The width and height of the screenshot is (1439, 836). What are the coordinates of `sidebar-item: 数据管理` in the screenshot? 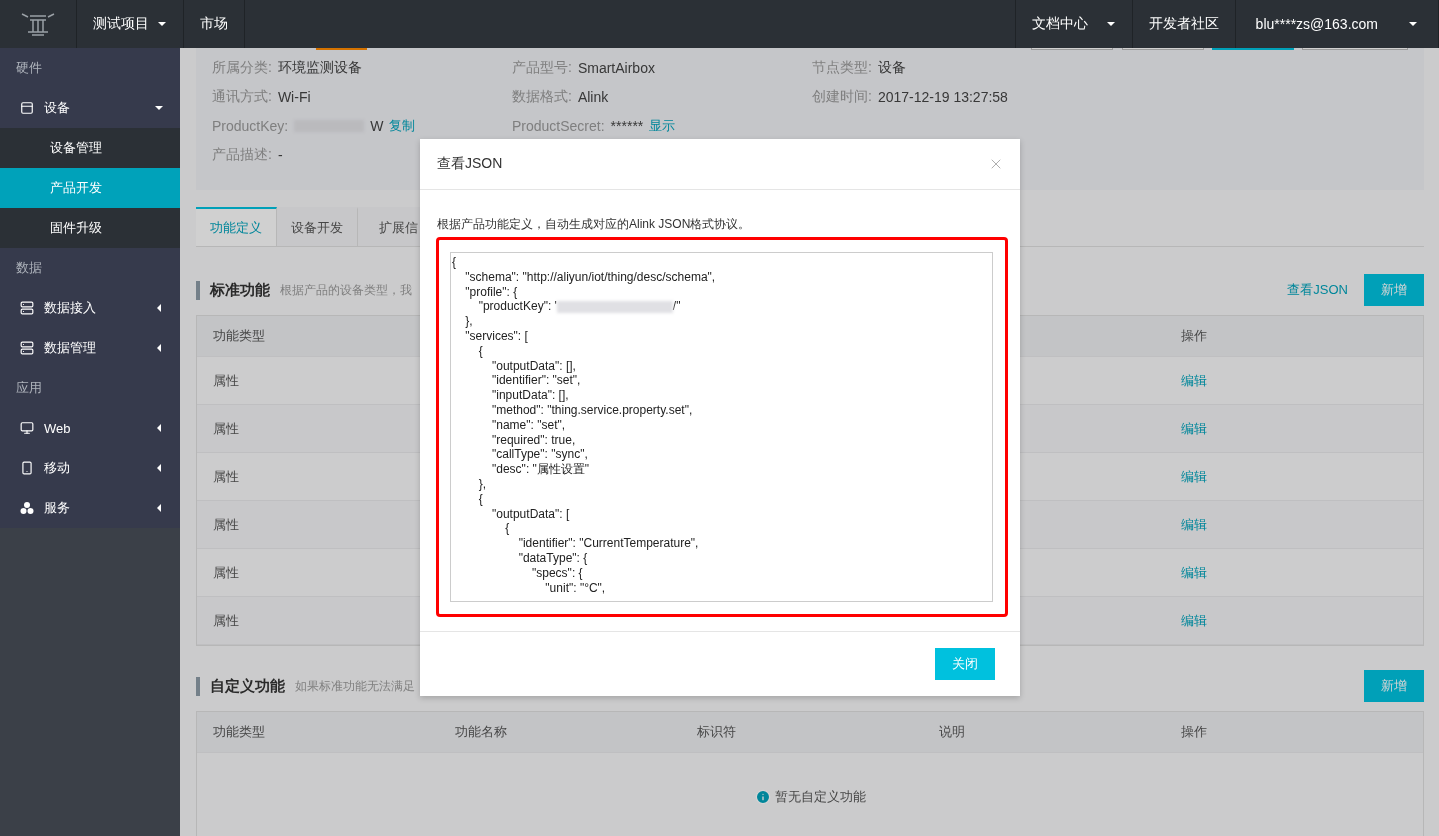 It's located at (90, 348).